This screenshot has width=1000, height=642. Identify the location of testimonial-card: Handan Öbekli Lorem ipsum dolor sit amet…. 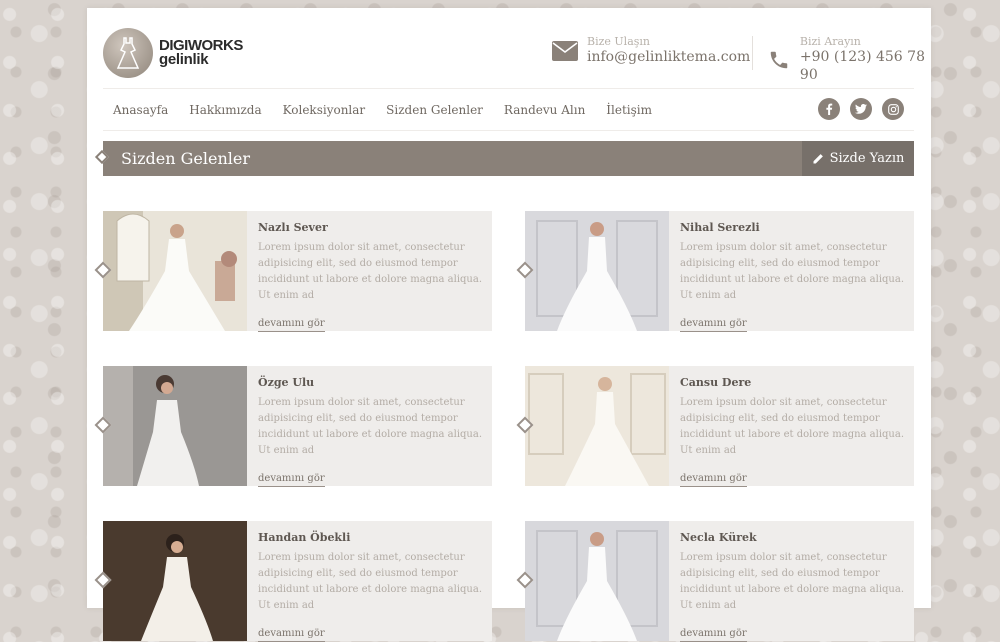
(293, 581).